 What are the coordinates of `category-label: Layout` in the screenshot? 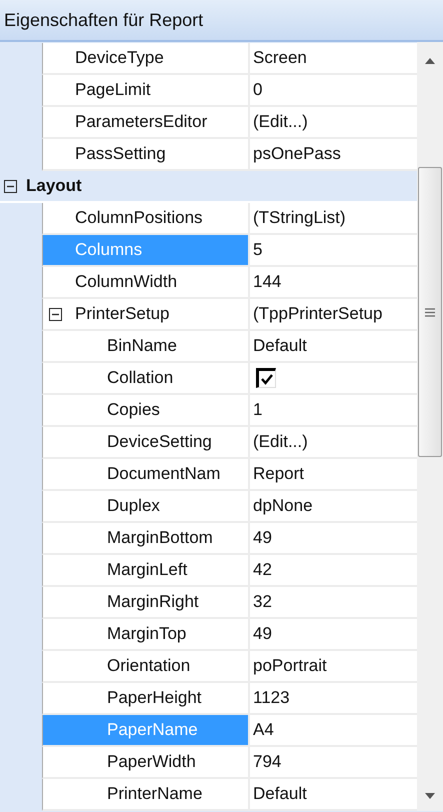 It's located at (54, 186).